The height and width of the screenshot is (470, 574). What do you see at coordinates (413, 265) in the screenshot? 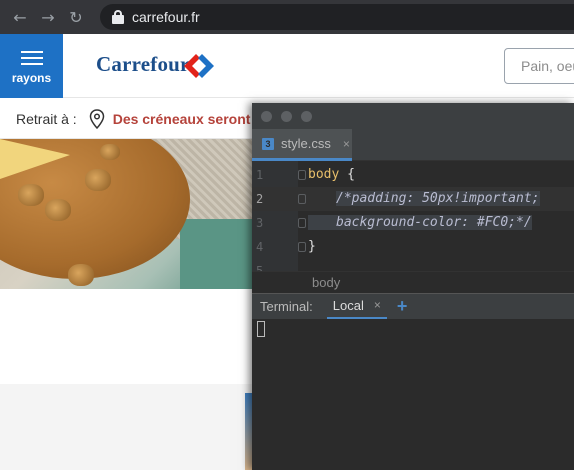
I see `code-line: 5` at bounding box center [413, 265].